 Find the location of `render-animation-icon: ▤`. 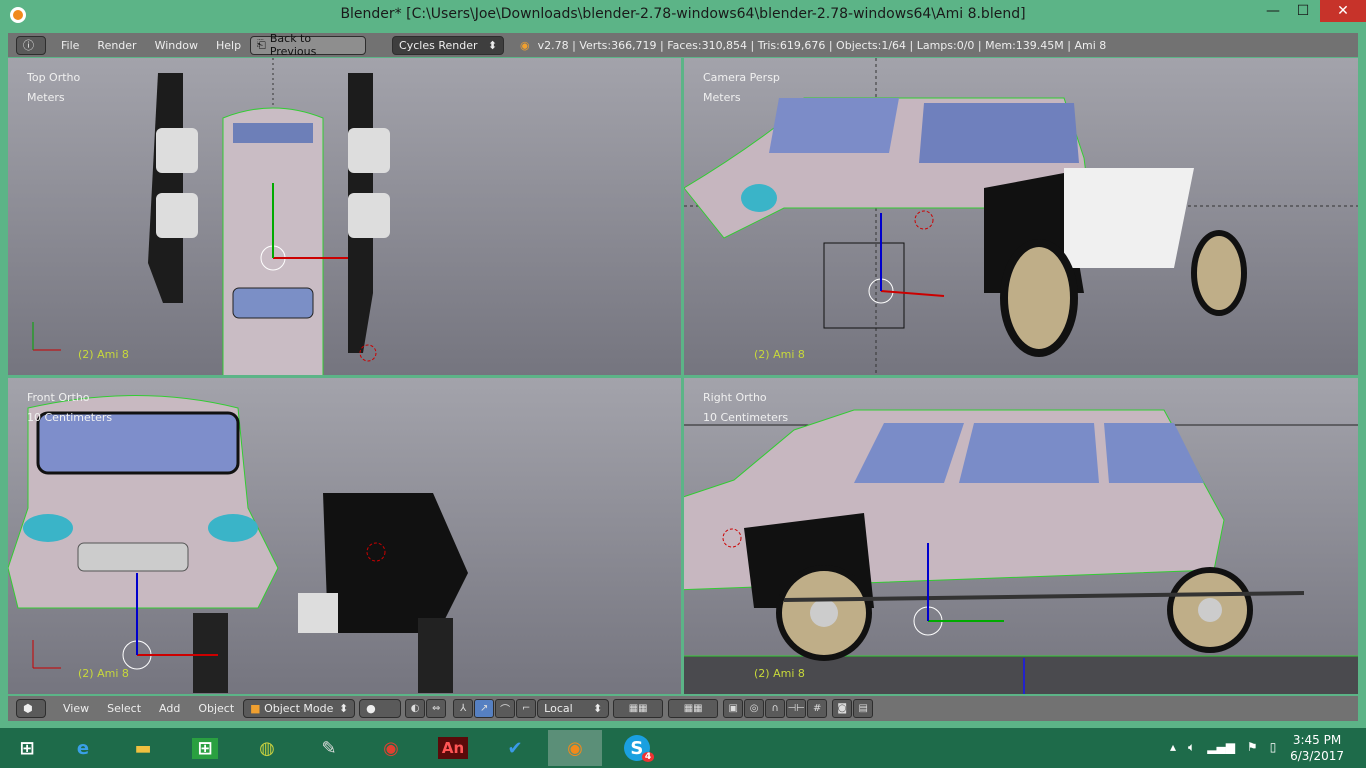

render-animation-icon: ▤ is located at coordinates (863, 708).